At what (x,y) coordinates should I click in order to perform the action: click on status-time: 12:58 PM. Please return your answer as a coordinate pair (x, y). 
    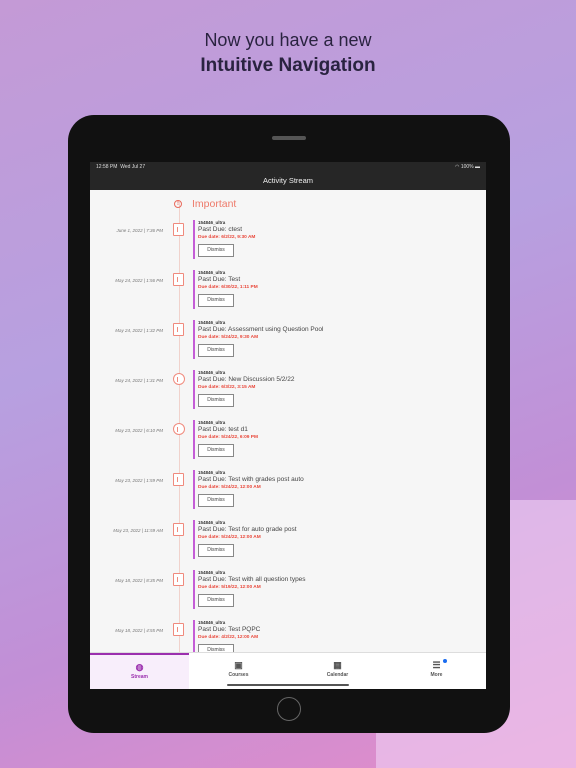
    Looking at the image, I should click on (107, 167).